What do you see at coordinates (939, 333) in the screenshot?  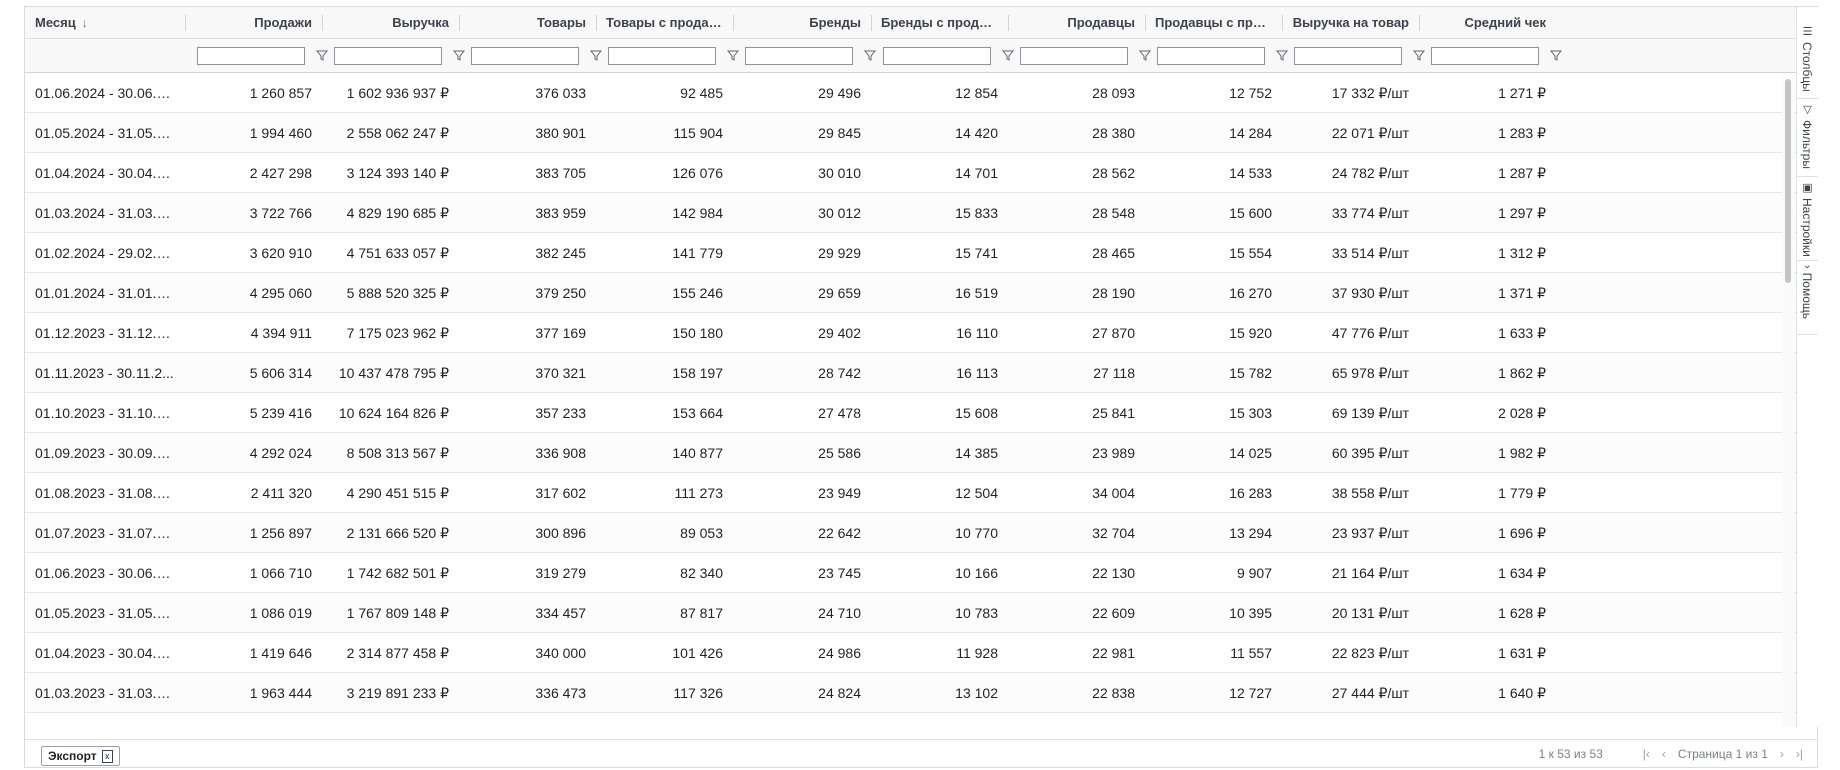 I see `table-cell: 16 110` at bounding box center [939, 333].